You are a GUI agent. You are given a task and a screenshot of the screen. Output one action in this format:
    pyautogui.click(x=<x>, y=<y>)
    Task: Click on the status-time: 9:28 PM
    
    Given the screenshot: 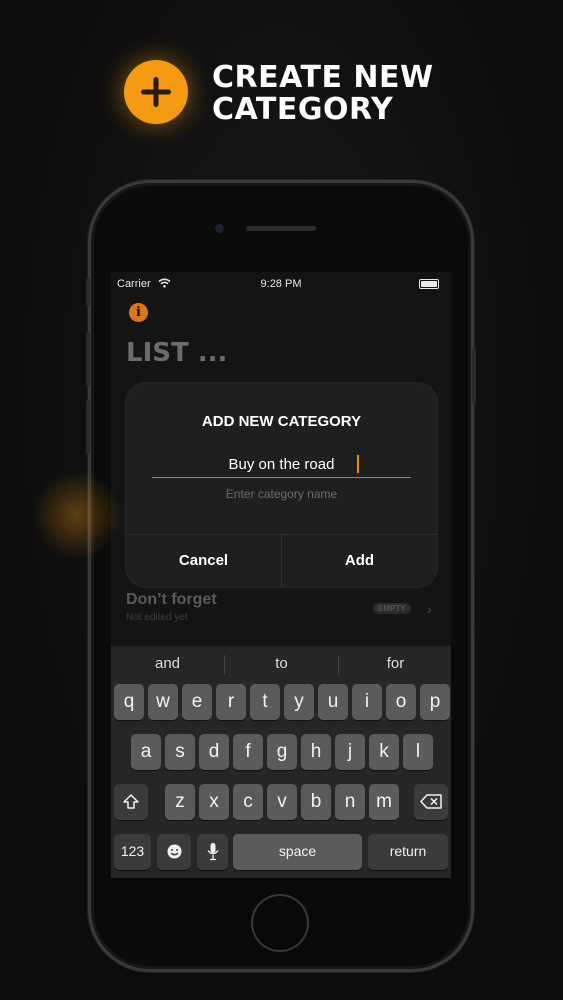 What is the action you would take?
    pyautogui.click(x=281, y=284)
    